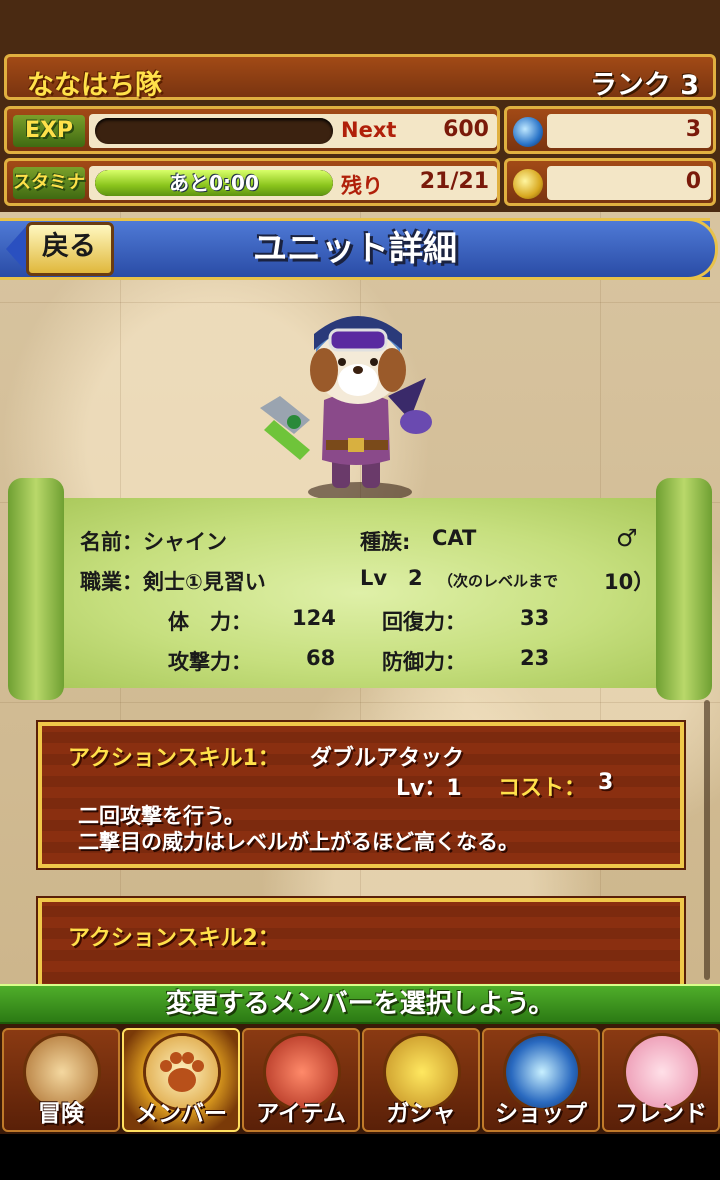  What do you see at coordinates (321, 658) in the screenshot?
I see `stat-attack-value: 68` at bounding box center [321, 658].